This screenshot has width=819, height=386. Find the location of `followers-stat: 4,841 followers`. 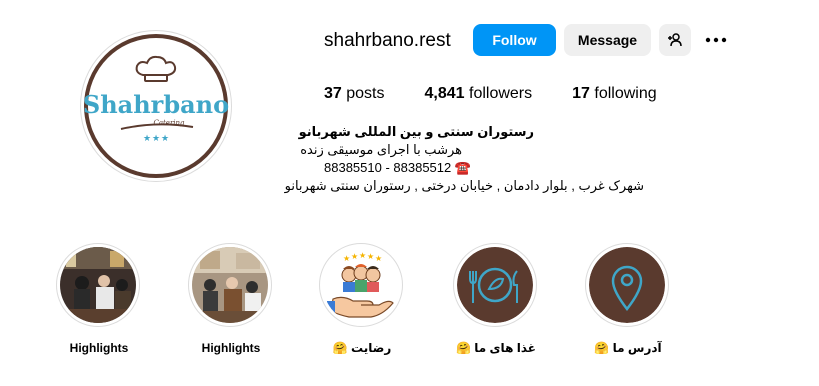

followers-stat: 4,841 followers is located at coordinates (479, 94).